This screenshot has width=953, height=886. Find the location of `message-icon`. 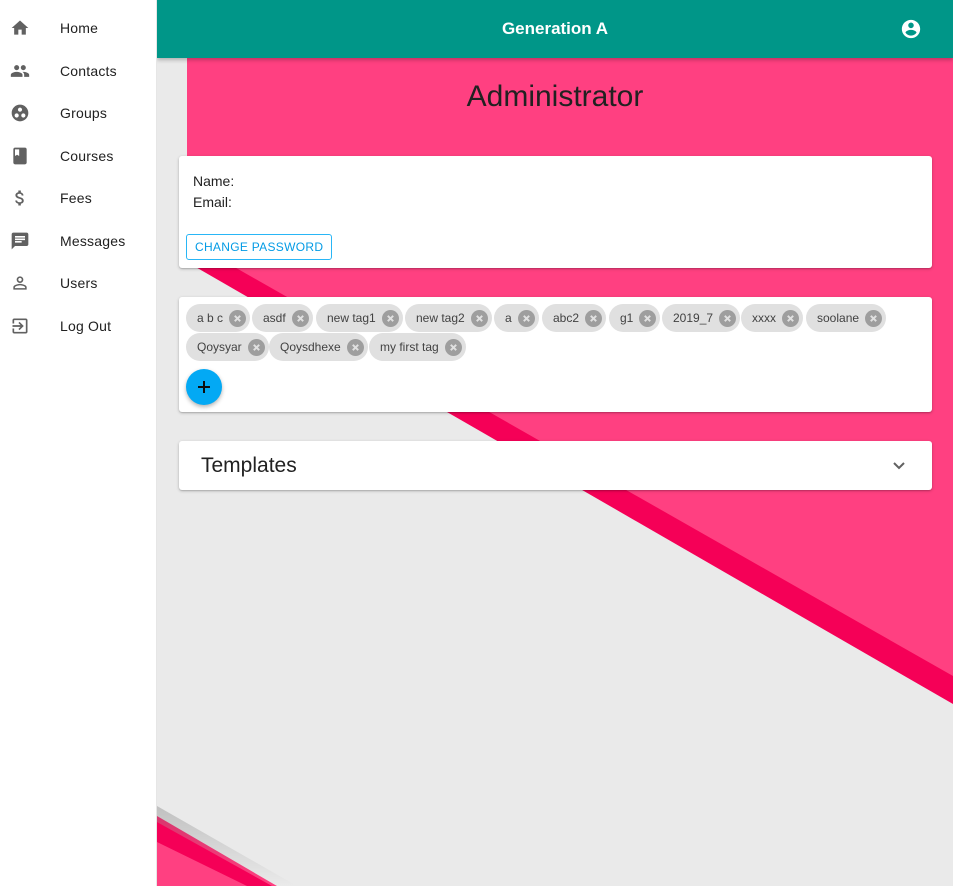

message-icon is located at coordinates (20, 241).